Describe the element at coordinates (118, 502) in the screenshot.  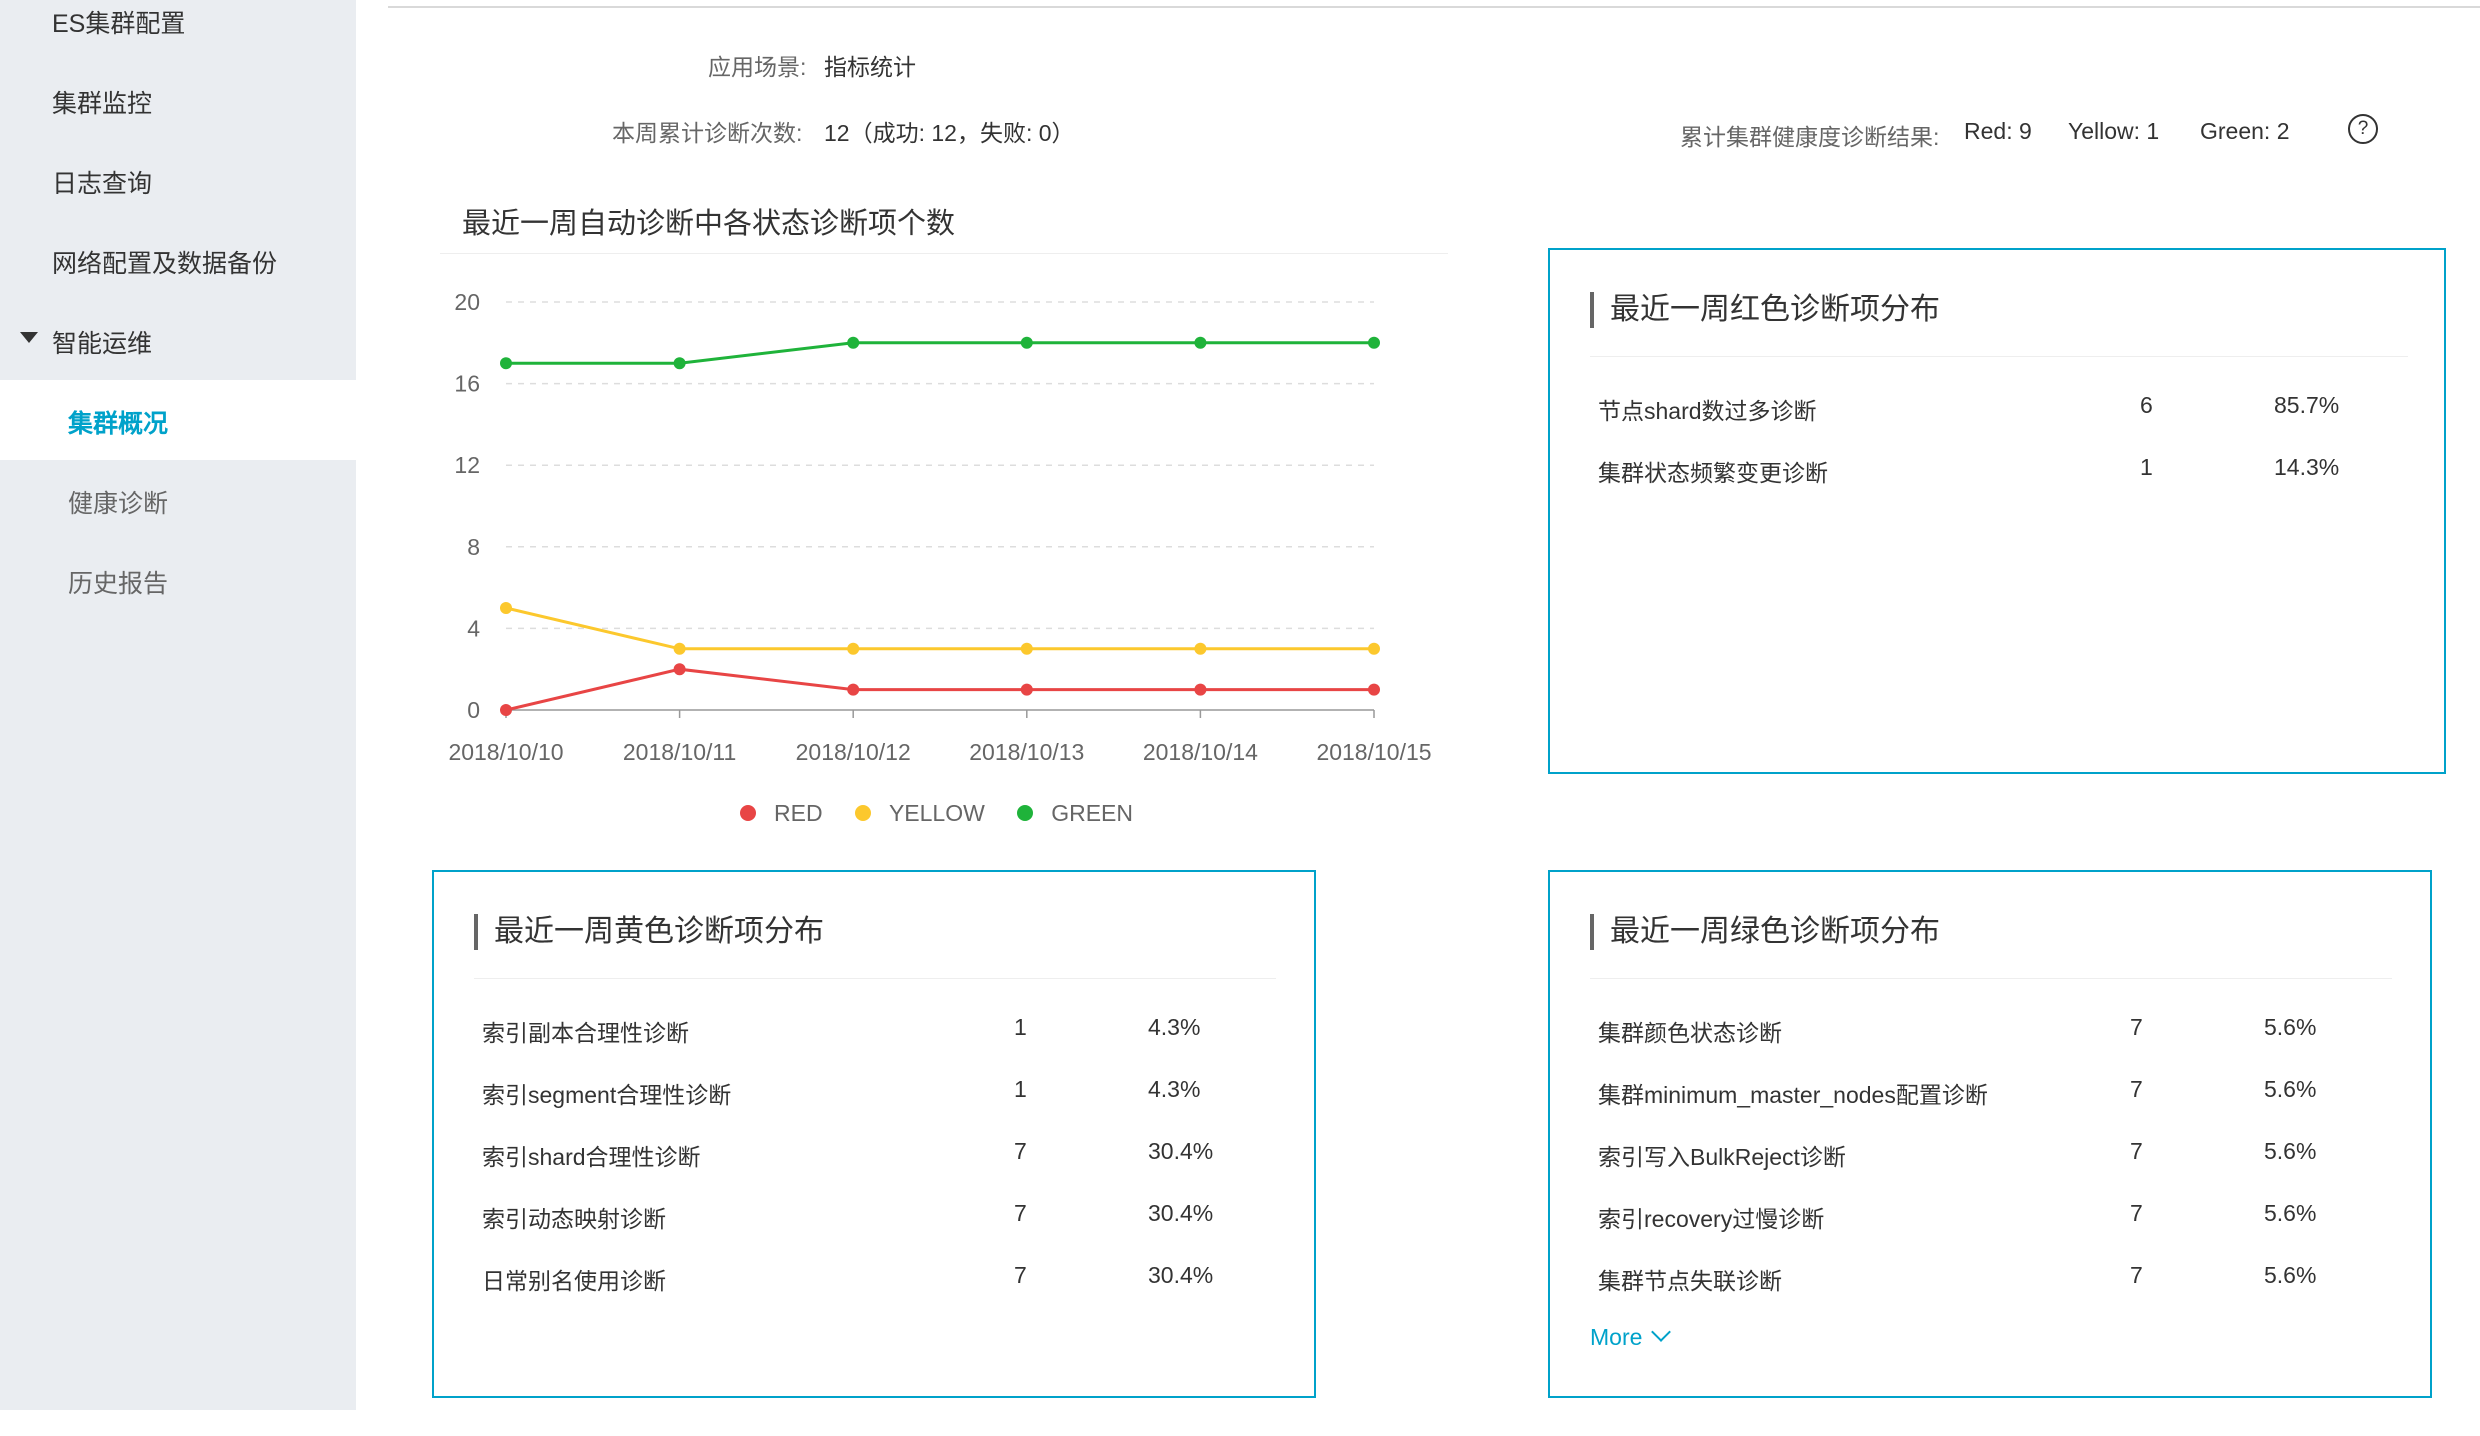
I see `sidebar-item-health-diagnosis: 健康诊断` at that location.